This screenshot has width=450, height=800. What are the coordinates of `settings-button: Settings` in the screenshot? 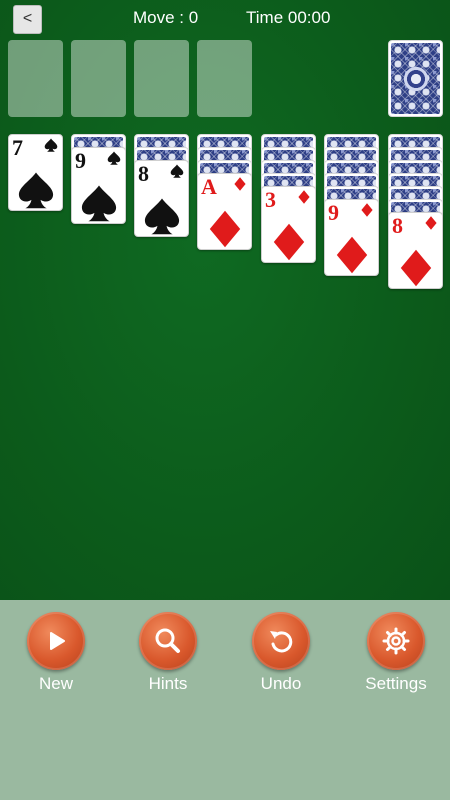 It's located at (396, 653).